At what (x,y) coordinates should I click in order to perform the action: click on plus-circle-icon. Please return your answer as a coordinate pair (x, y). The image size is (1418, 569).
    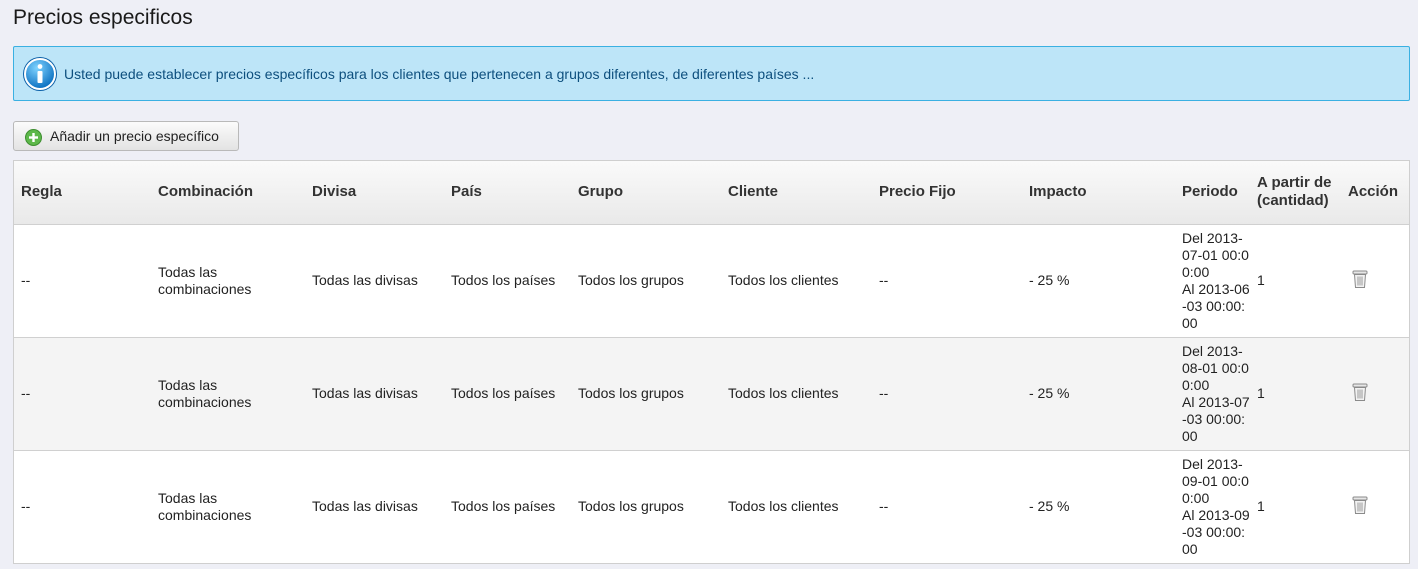
    Looking at the image, I should click on (33, 137).